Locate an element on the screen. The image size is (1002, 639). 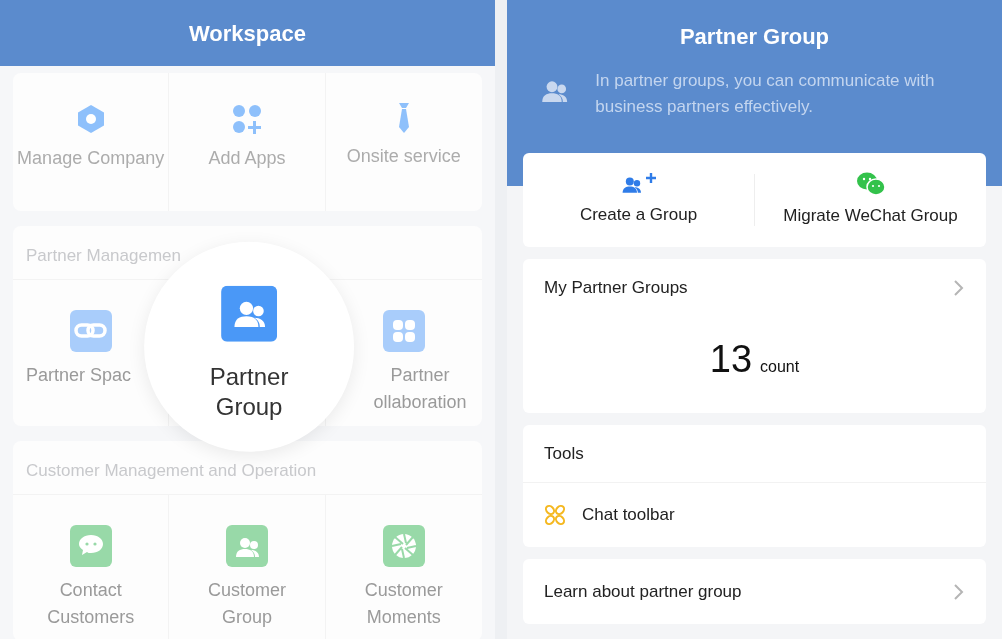
app-label: Onsite service is located at coordinates (403, 156).